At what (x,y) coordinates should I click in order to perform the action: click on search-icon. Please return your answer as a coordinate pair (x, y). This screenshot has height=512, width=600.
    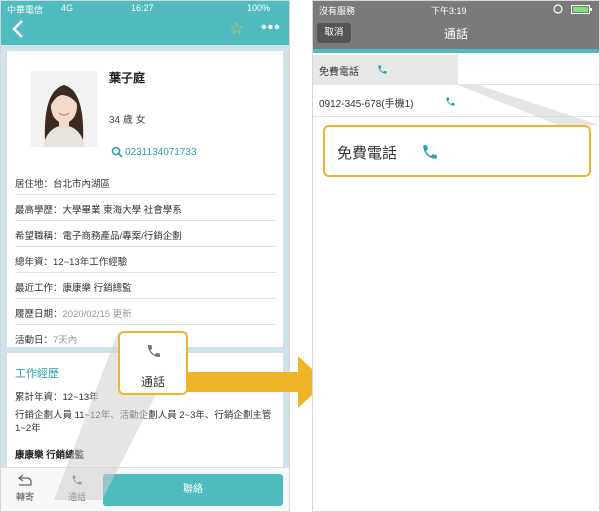
    Looking at the image, I should click on (117, 152).